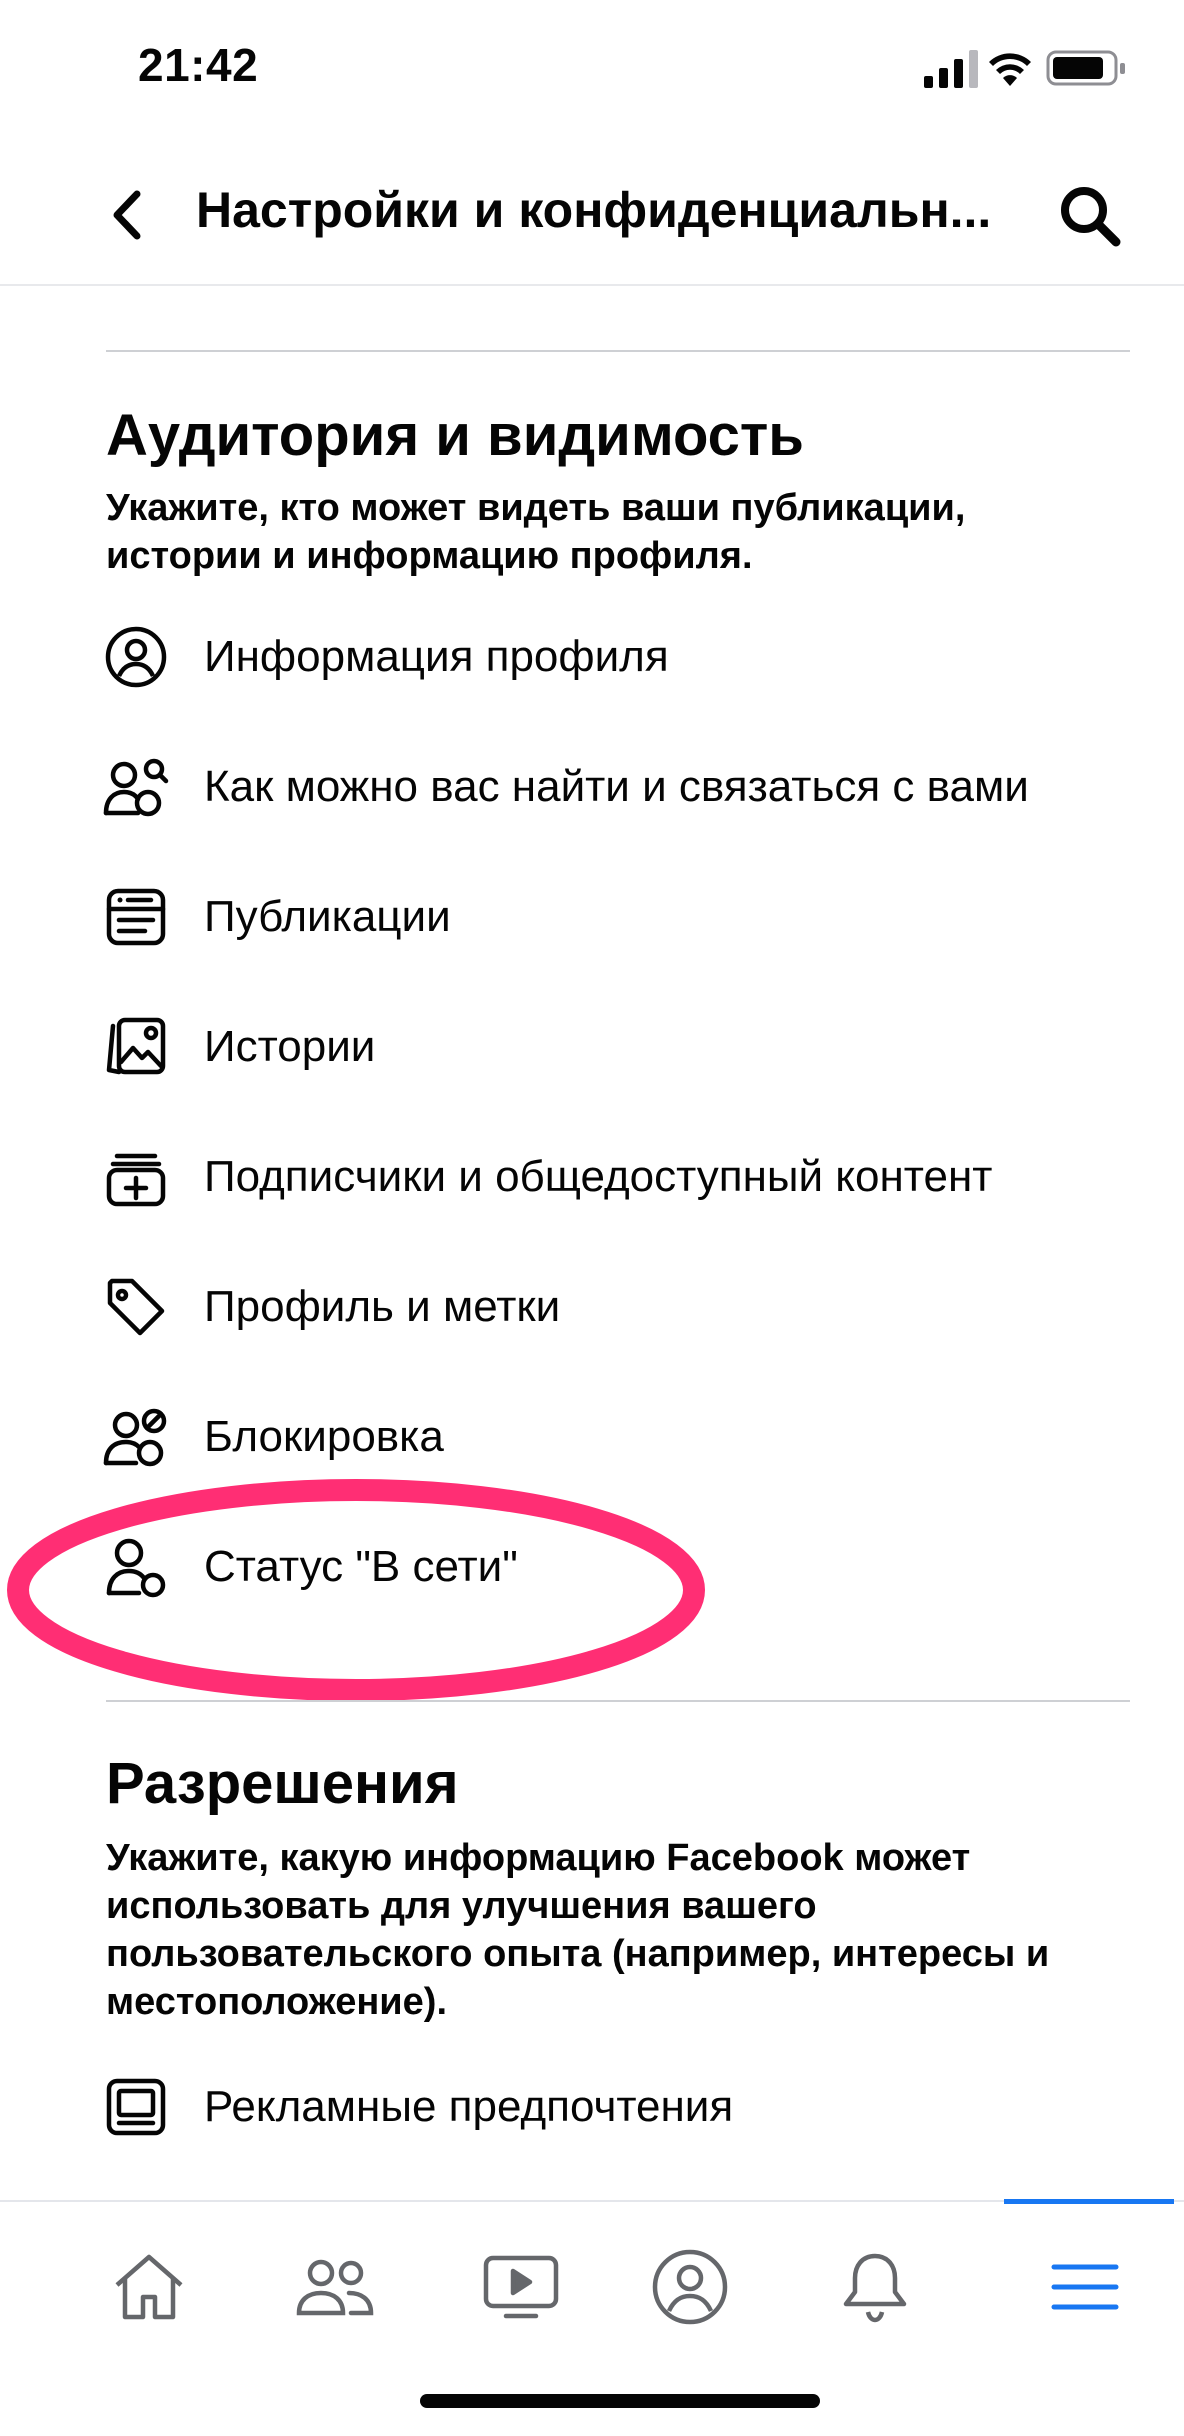 The image size is (1184, 2436). I want to click on chevron-left-icon, so click(127, 215).